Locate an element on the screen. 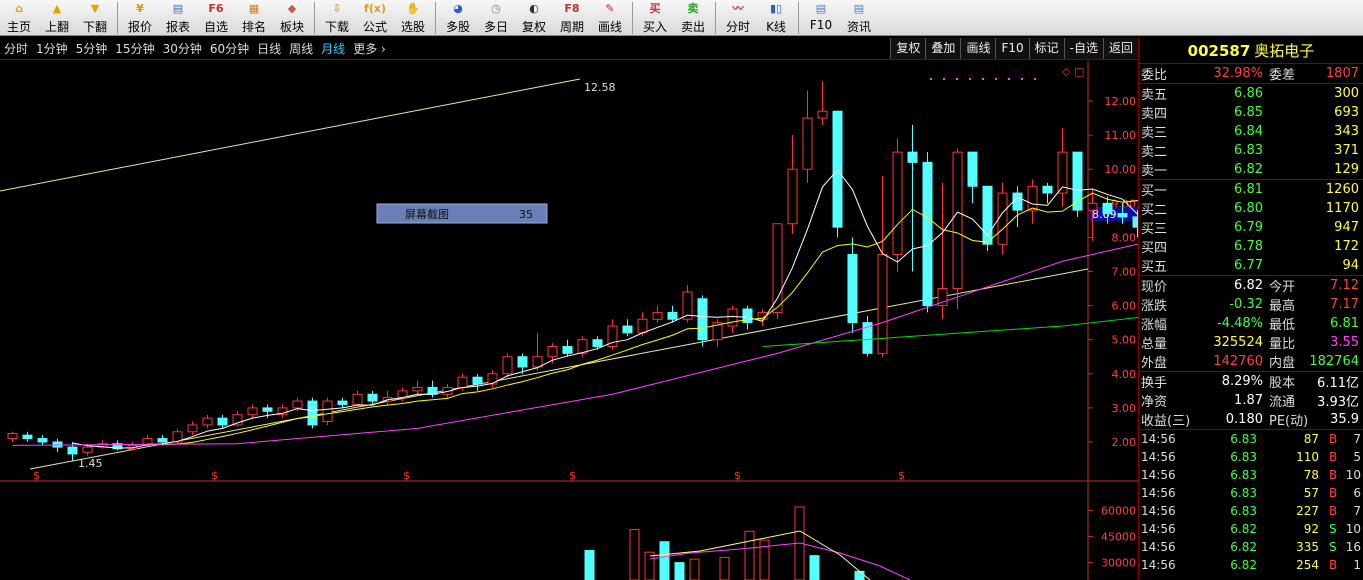 Image resolution: width=1363 pixels, height=580 pixels. tick-row: 14:56 6.83 110 B 5 is located at coordinates (1251, 457).